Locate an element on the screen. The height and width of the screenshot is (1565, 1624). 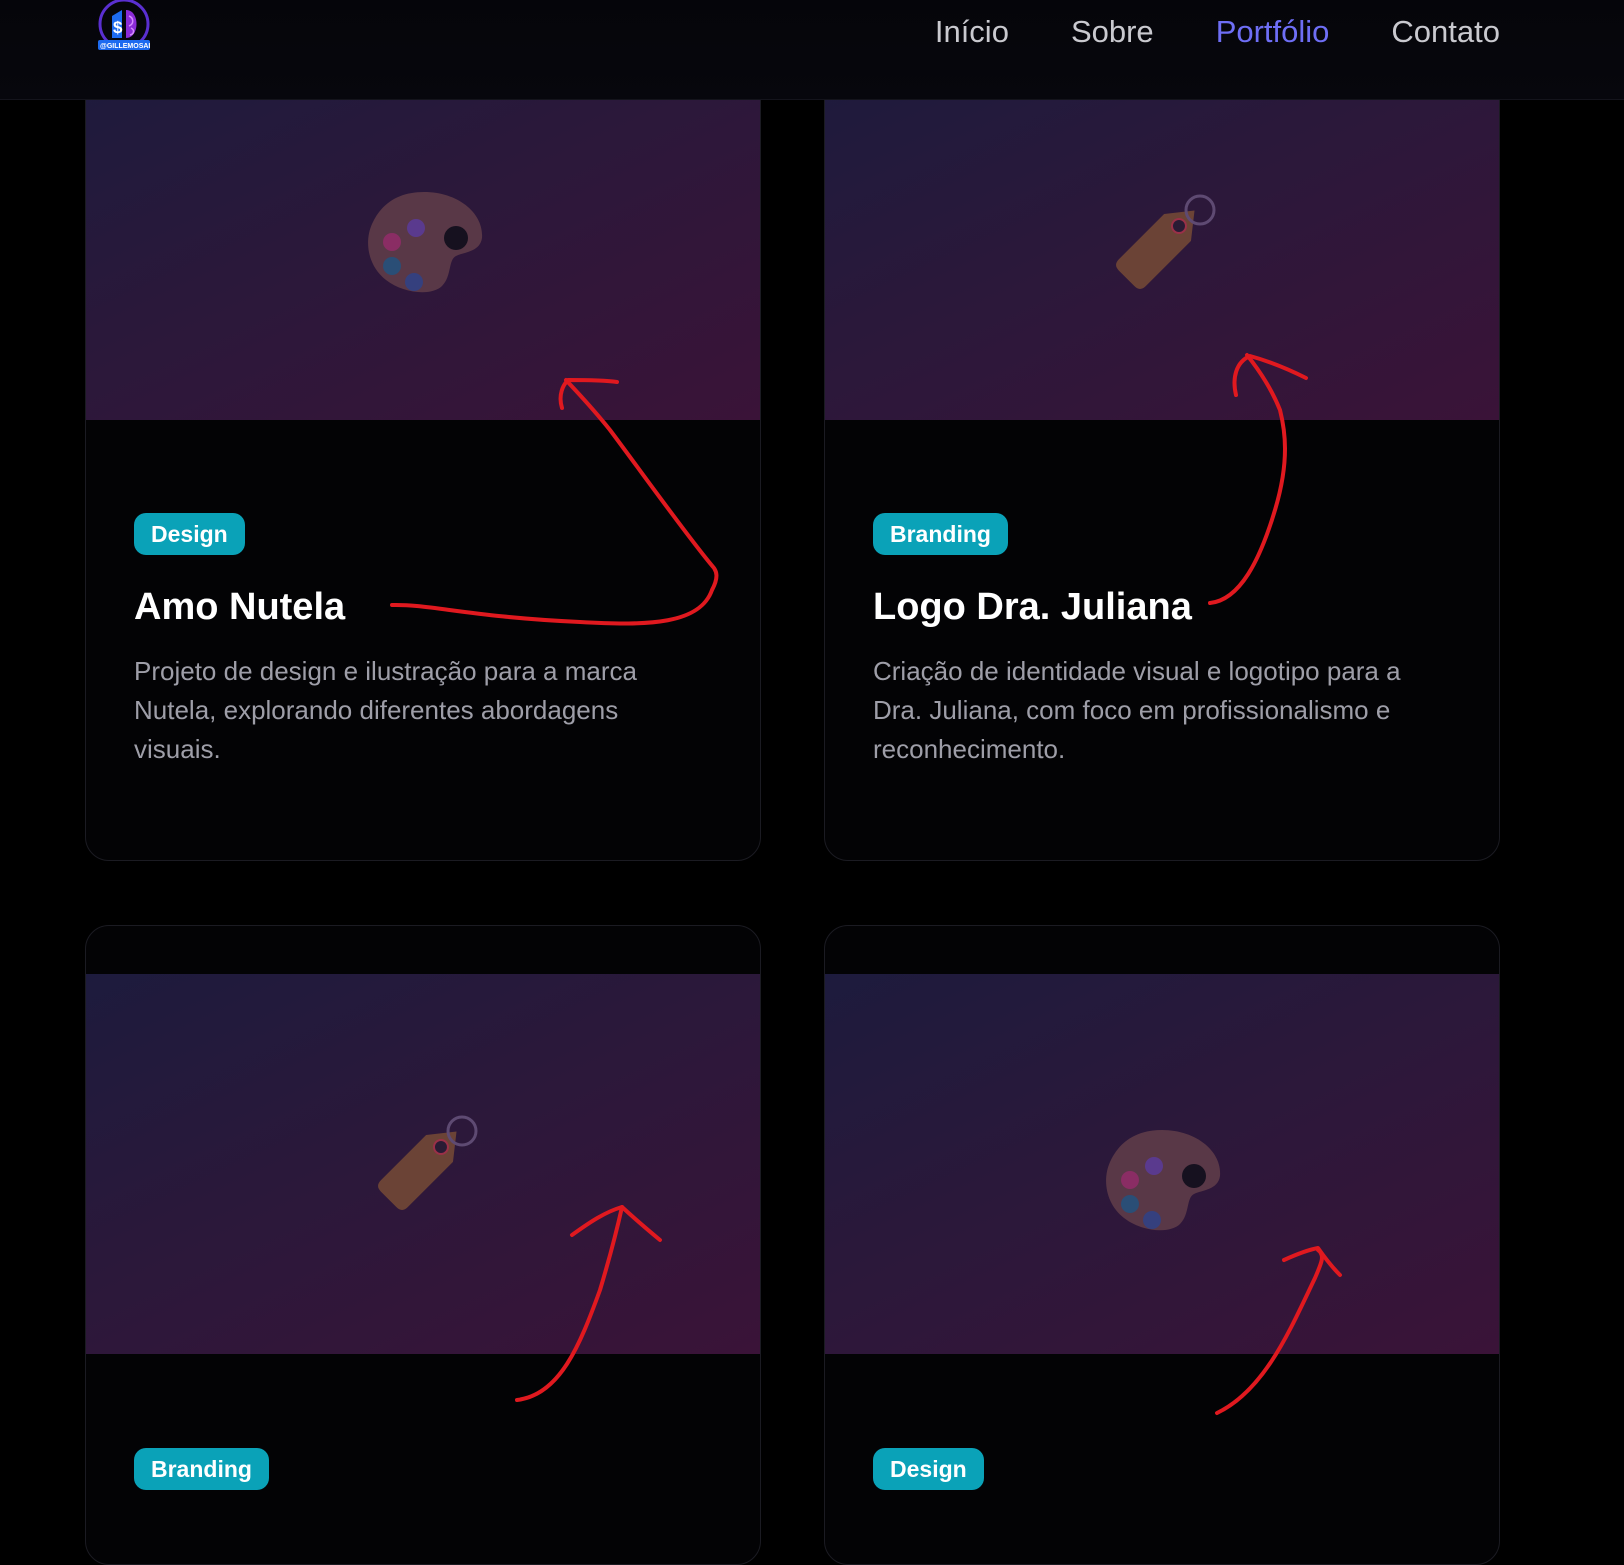
nav-link-inicio: Início is located at coordinates (972, 32).